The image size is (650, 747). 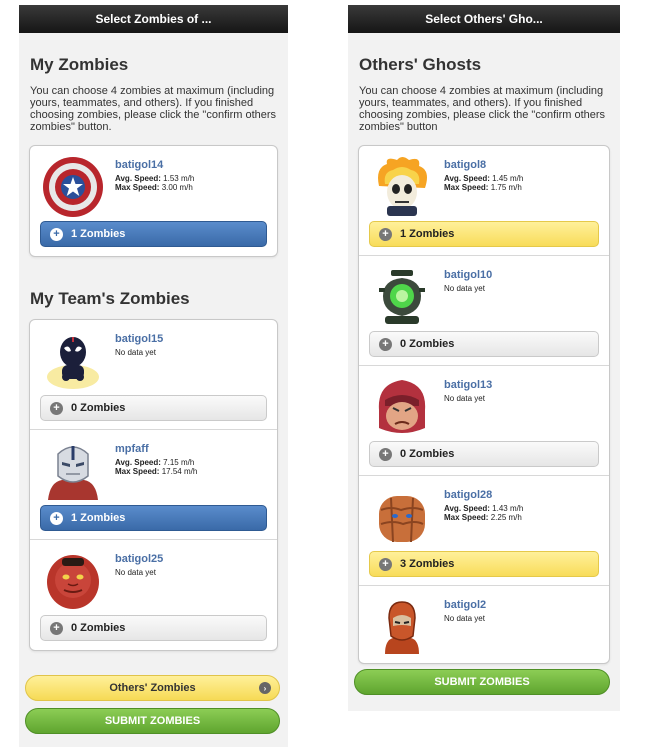 What do you see at coordinates (484, 421) in the screenshot?
I see `list-item: batigol13 No data yet + 0 Zombies` at bounding box center [484, 421].